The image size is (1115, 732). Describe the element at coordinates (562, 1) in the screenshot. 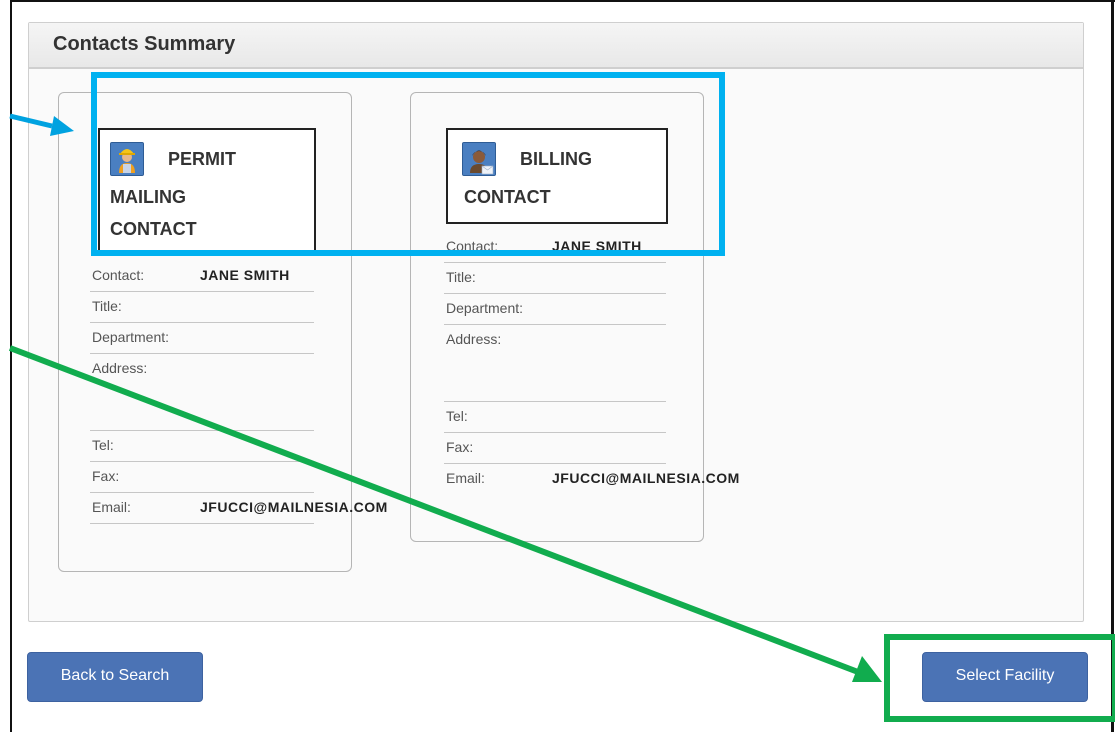

I see `frame-top-border` at that location.